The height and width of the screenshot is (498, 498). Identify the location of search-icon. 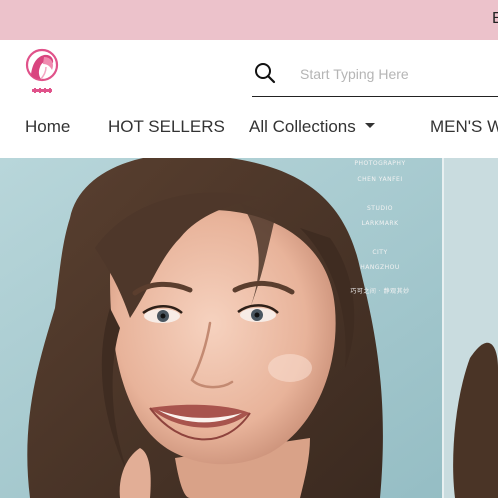
(265, 73).